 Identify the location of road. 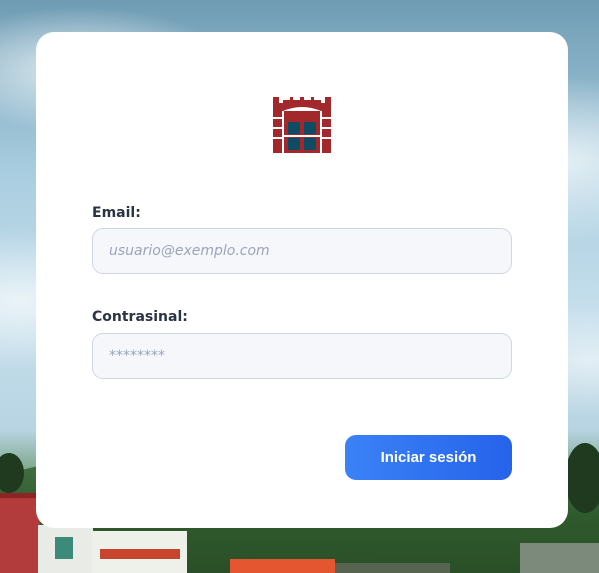
(390, 568).